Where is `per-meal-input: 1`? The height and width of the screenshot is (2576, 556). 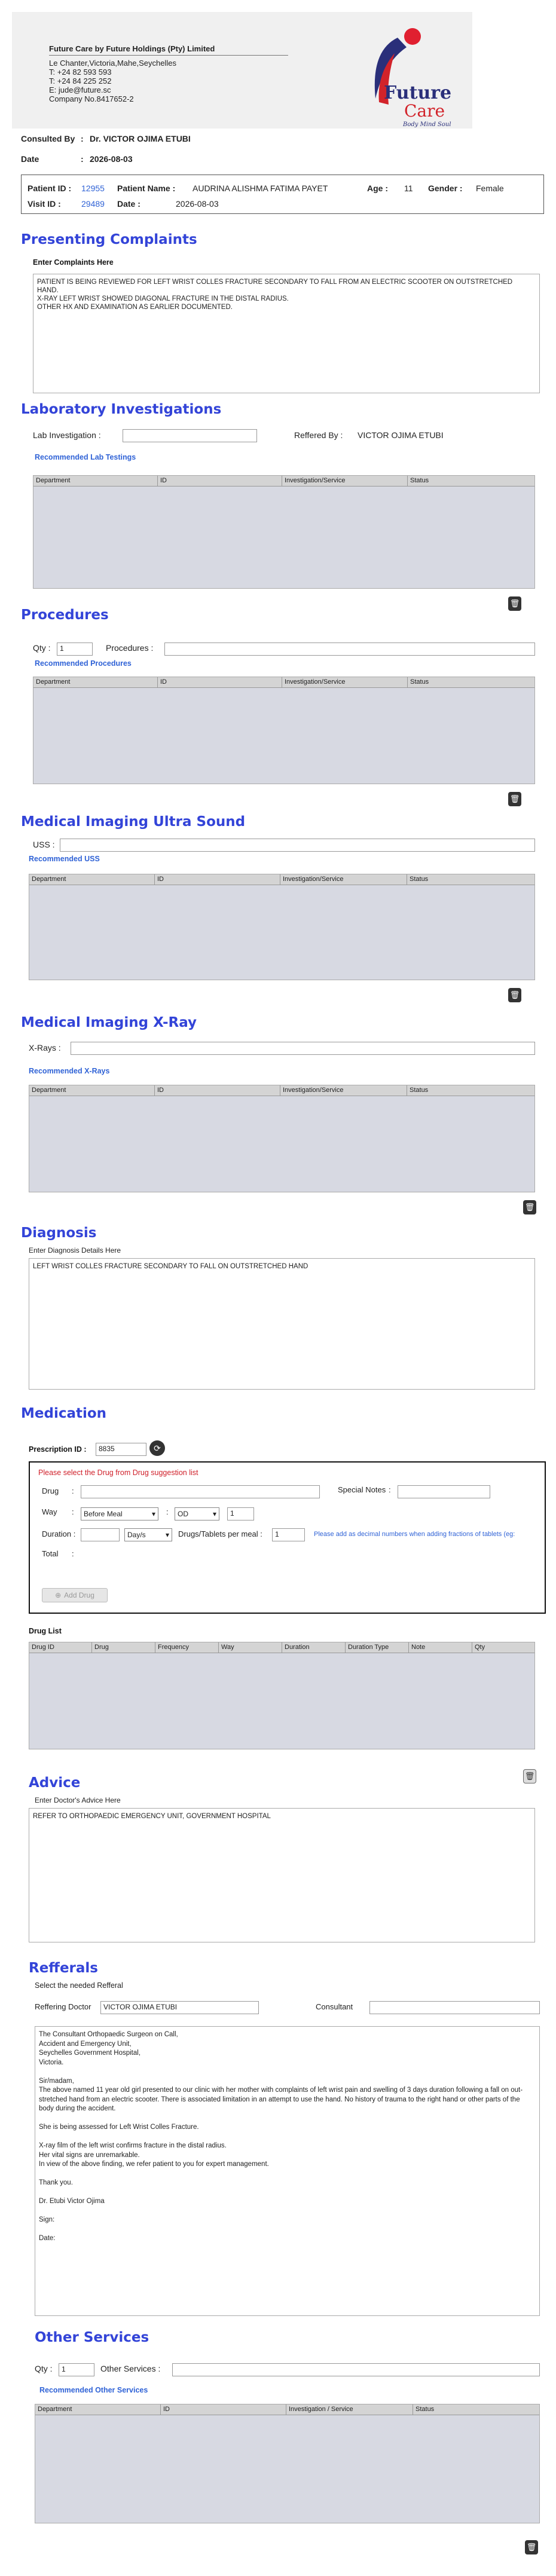 per-meal-input: 1 is located at coordinates (289, 1534).